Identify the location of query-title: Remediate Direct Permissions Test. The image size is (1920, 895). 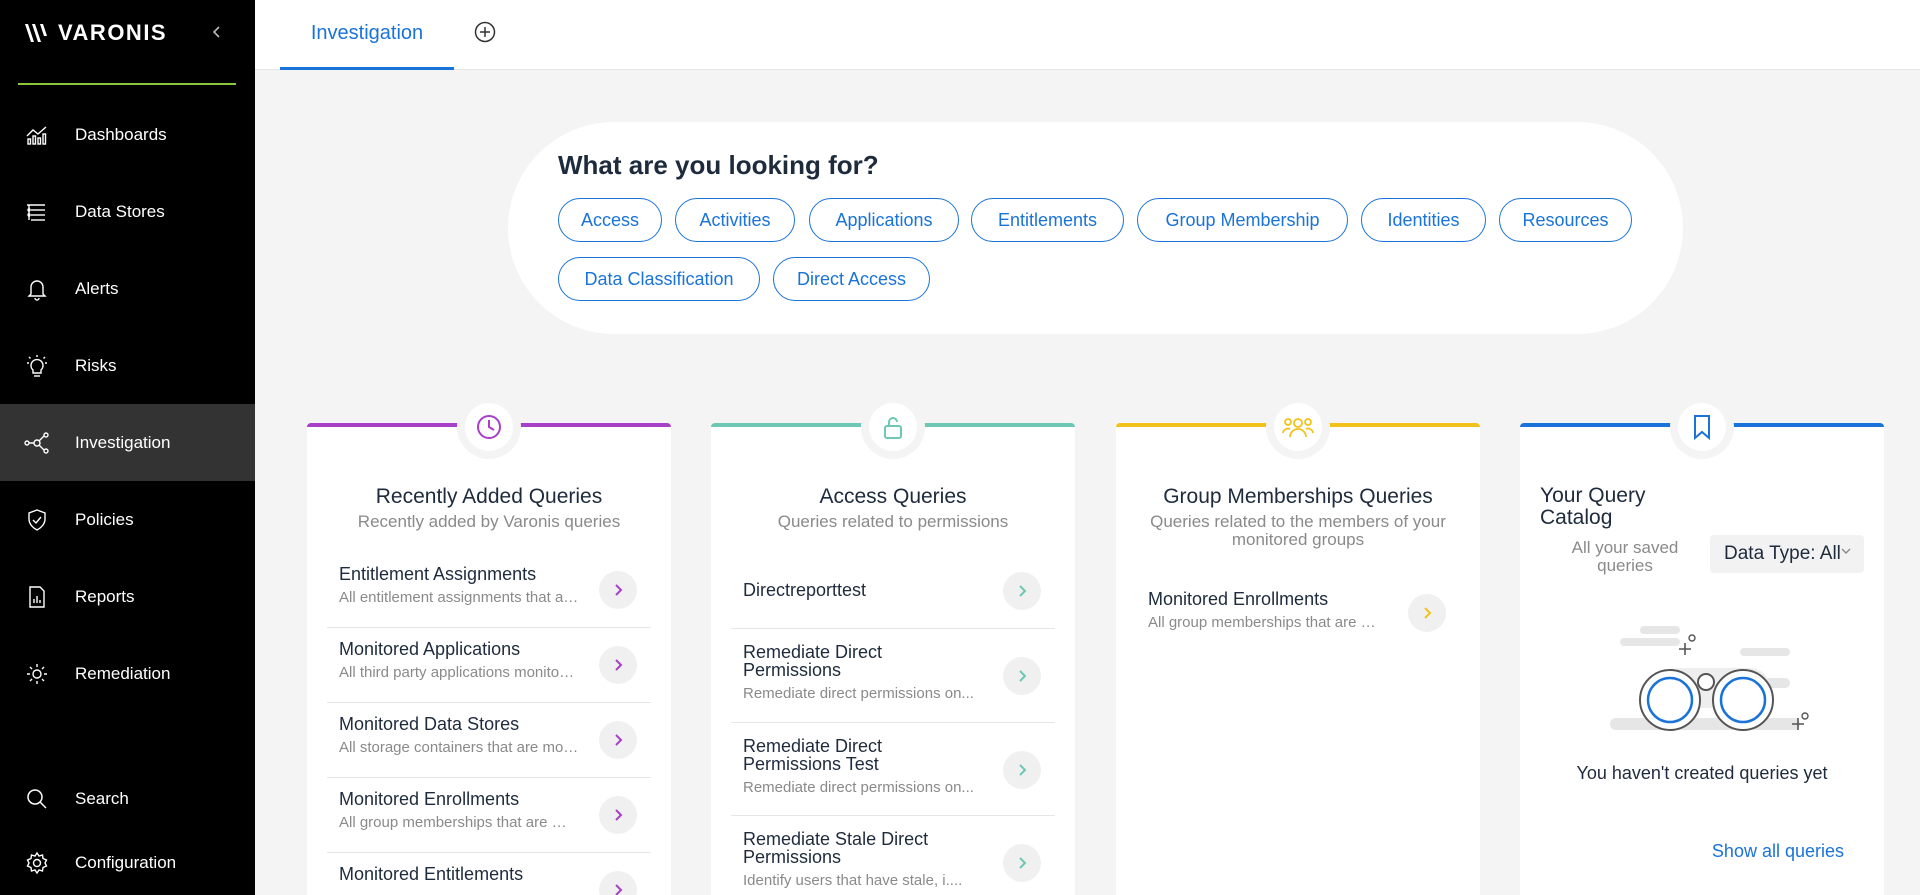
(813, 755).